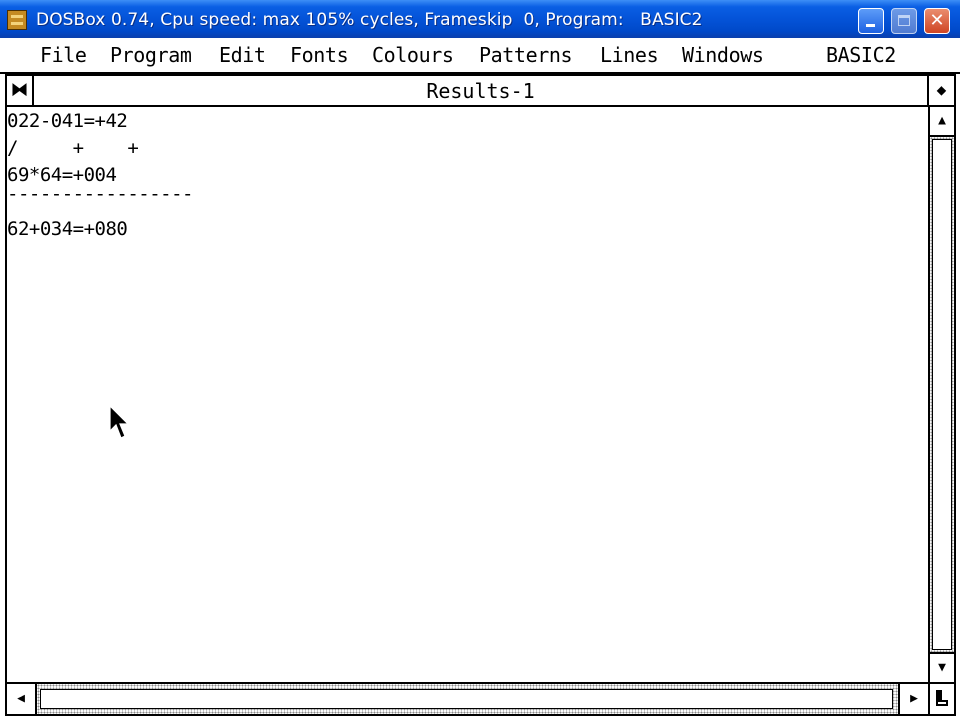 Image resolution: width=960 pixels, height=720 pixels. What do you see at coordinates (20, 90) in the screenshot?
I see `window-closer-icon: ⧓` at bounding box center [20, 90].